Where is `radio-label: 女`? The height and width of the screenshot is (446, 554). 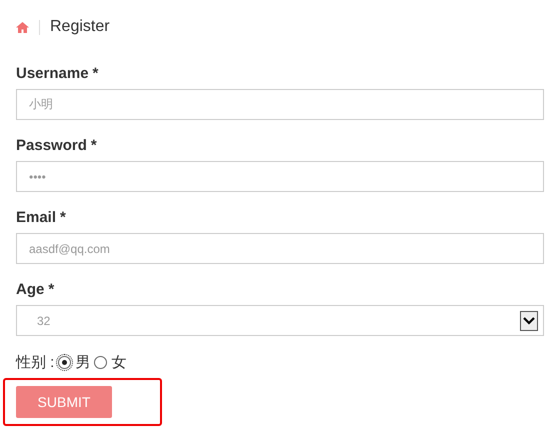
radio-label: 女 is located at coordinates (118, 362).